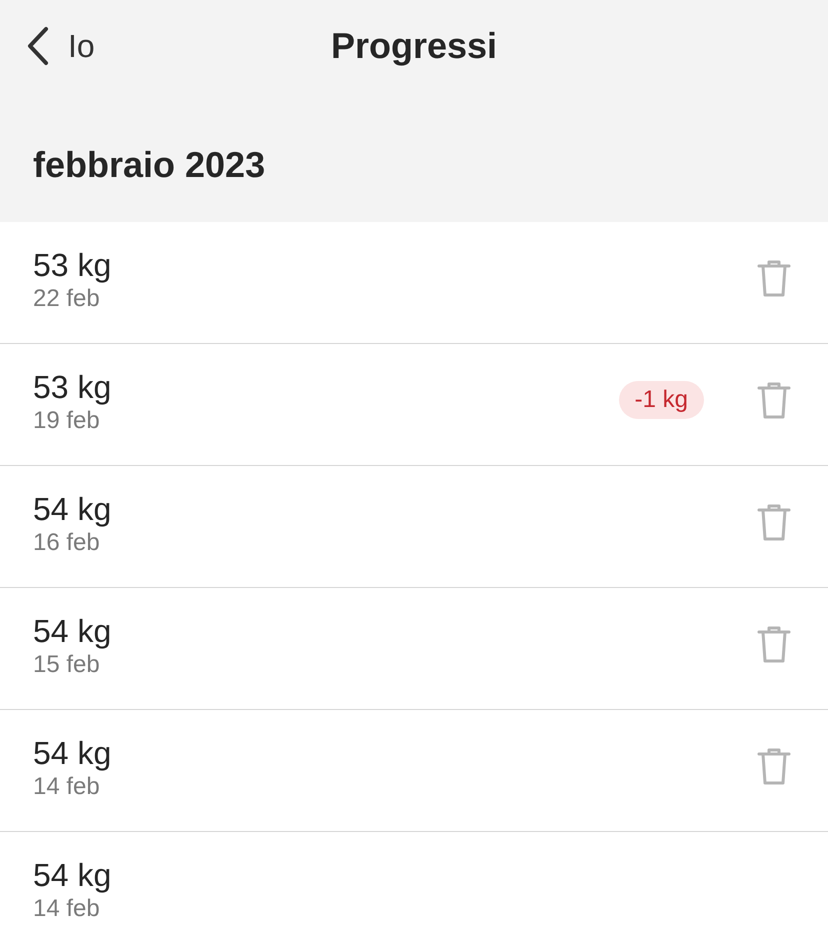 The height and width of the screenshot is (948, 828). I want to click on entry-date: 22 feb, so click(67, 298).